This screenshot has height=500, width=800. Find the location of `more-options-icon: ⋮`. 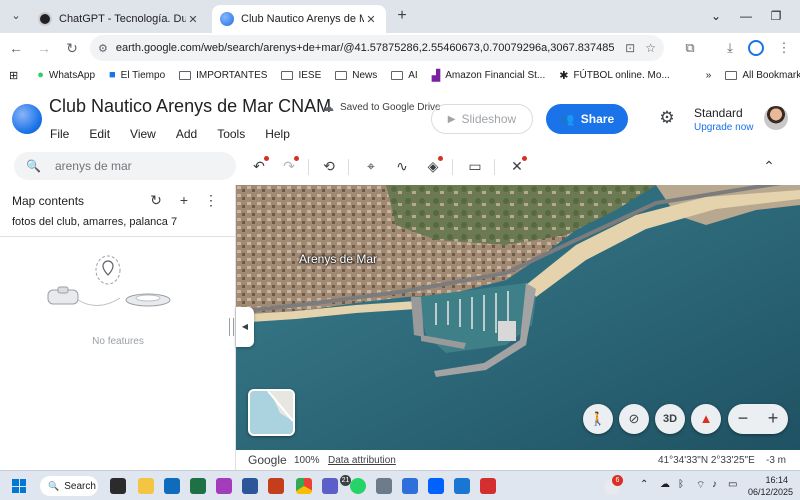

more-options-icon: ⋮ is located at coordinates (211, 200).